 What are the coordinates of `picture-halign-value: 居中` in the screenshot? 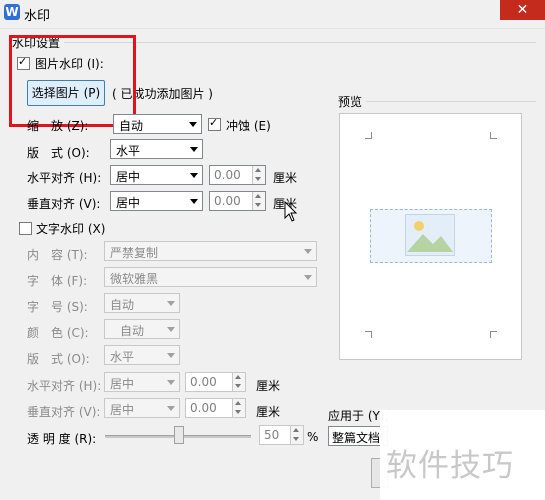 It's located at (128, 177).